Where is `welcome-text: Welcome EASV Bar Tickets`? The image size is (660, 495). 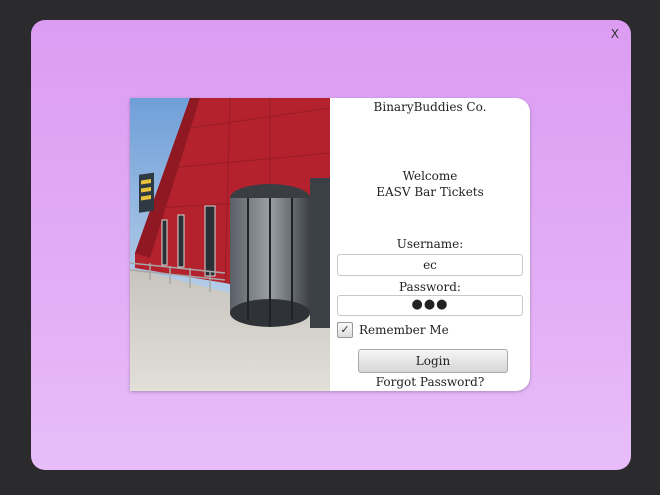 welcome-text: Welcome EASV Bar Tickets is located at coordinates (430, 184).